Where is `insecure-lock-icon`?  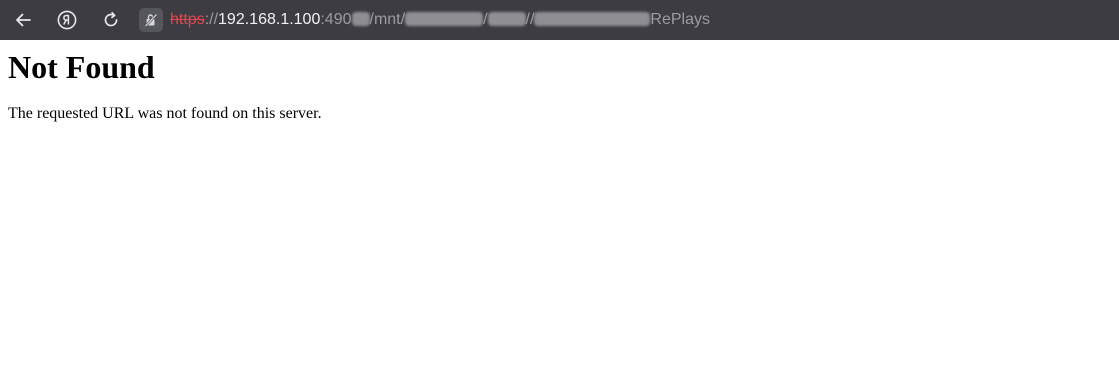 insecure-lock-icon is located at coordinates (151, 20).